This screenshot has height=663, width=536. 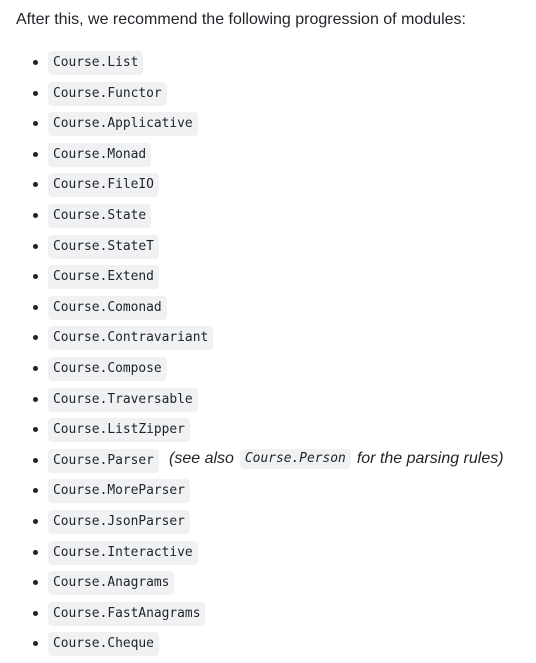 I want to click on module-code: Course.State, so click(x=100, y=215).